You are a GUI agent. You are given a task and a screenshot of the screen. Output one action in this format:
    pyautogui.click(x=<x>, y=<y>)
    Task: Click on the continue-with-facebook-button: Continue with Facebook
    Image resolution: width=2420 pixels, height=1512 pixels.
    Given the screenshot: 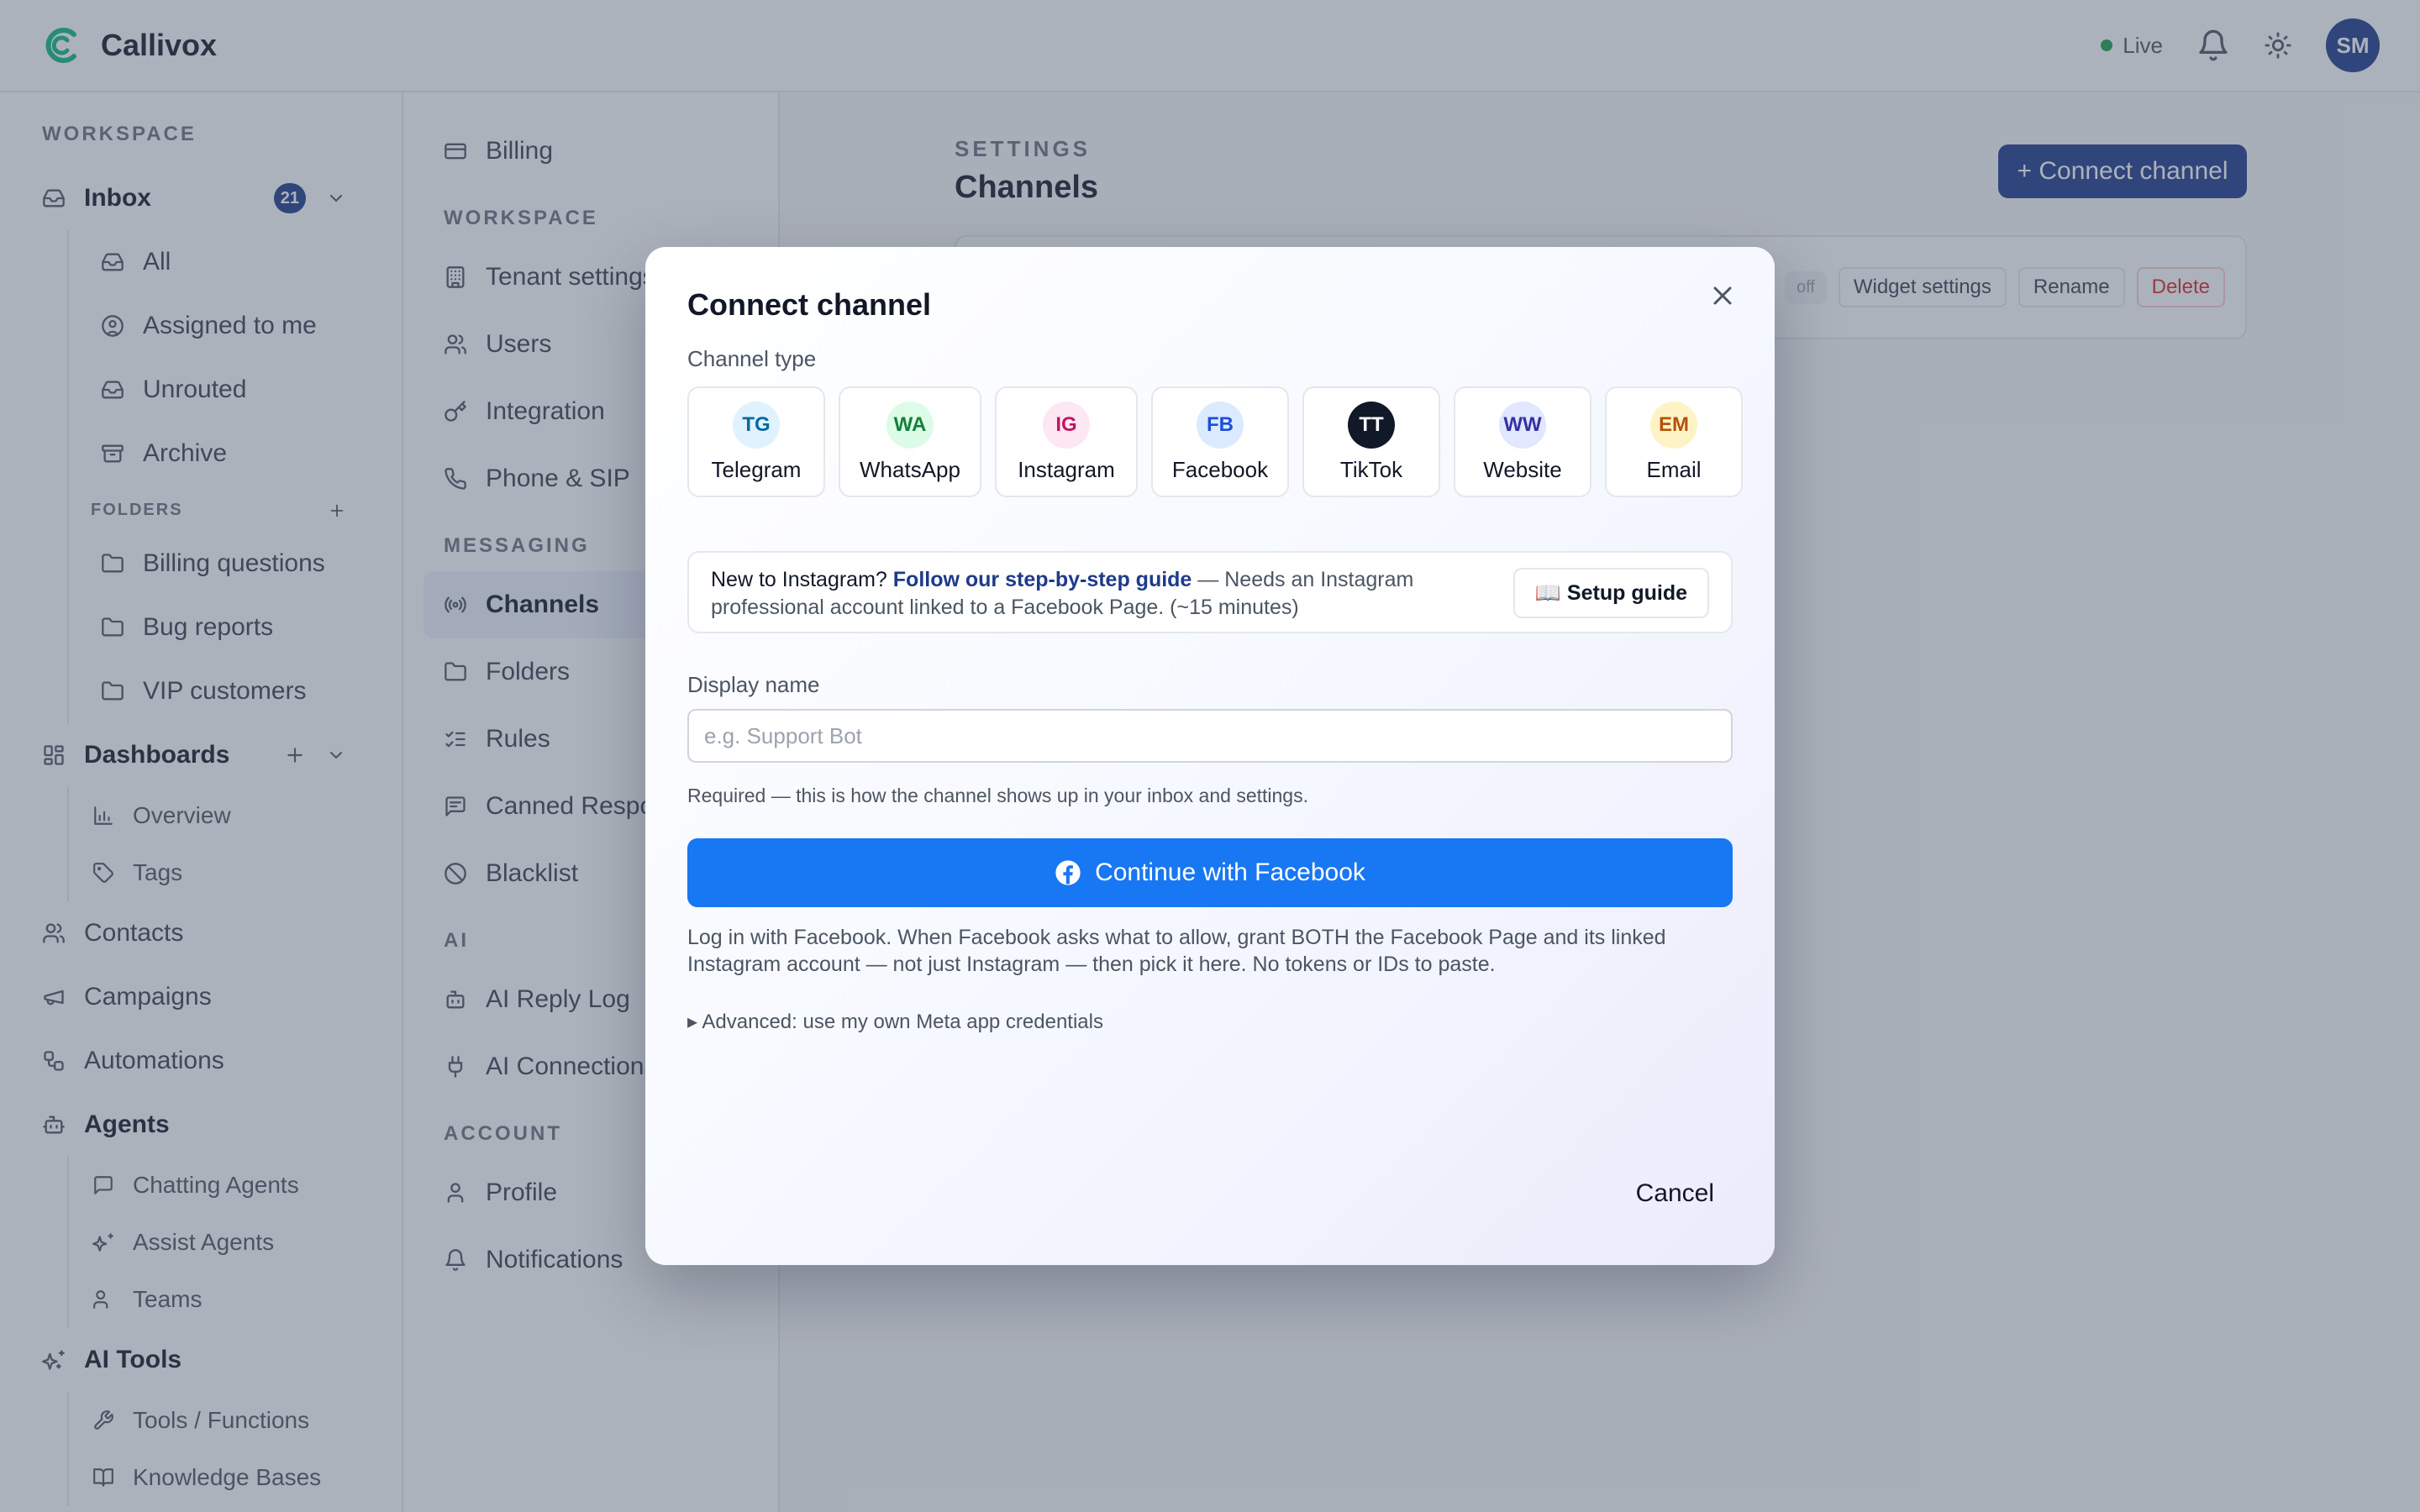 What is the action you would take?
    pyautogui.click(x=1210, y=872)
    